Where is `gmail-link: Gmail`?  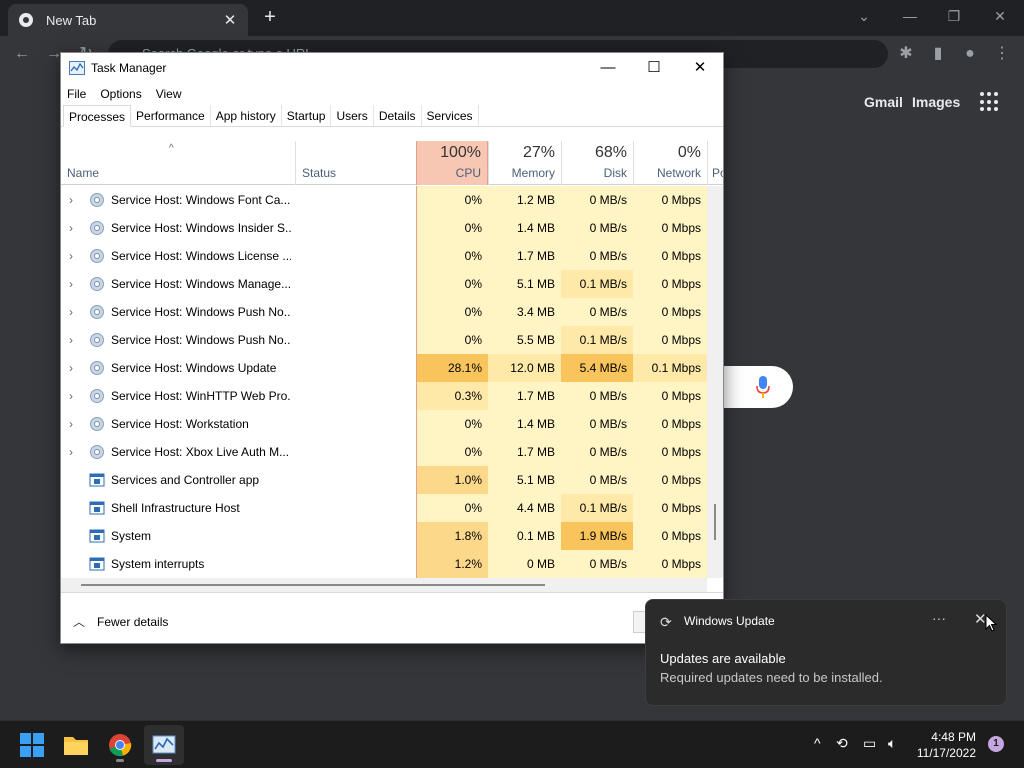 gmail-link: Gmail is located at coordinates (883, 102).